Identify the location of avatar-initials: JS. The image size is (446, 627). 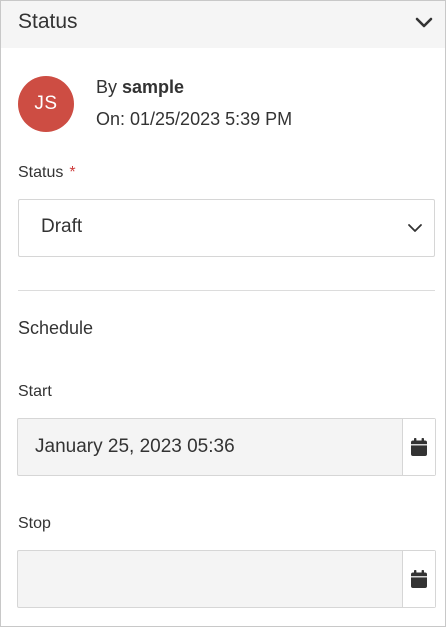
(46, 103).